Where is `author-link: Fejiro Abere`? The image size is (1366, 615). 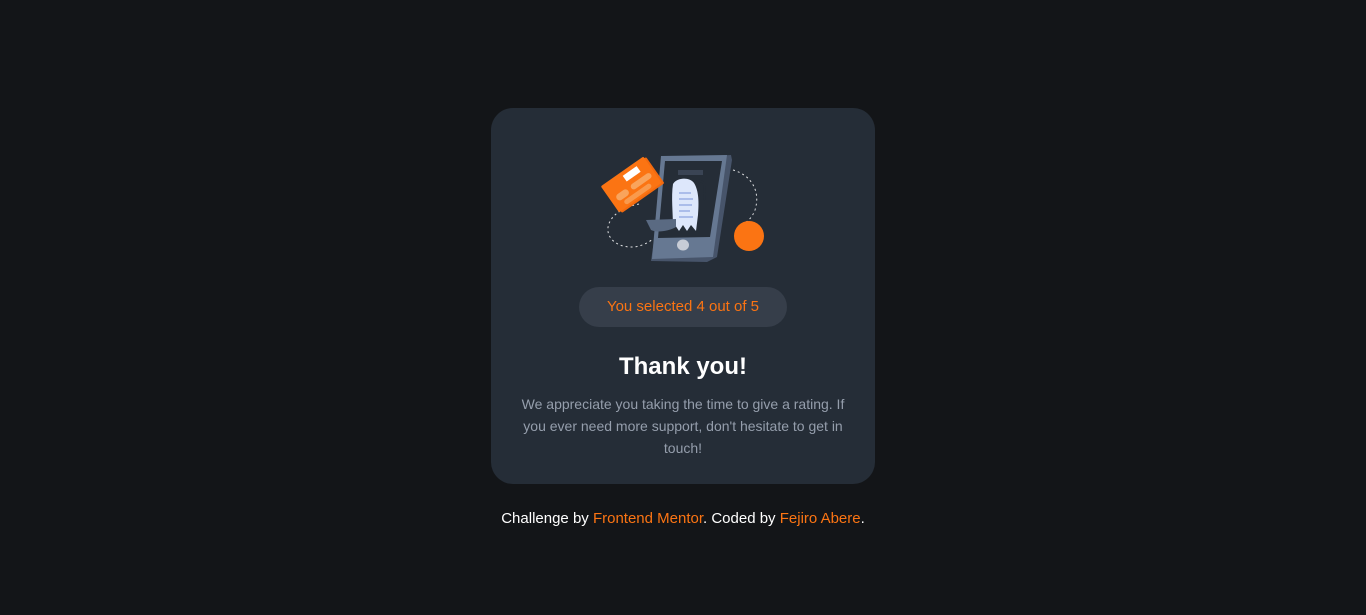
author-link: Fejiro Abere is located at coordinates (820, 518).